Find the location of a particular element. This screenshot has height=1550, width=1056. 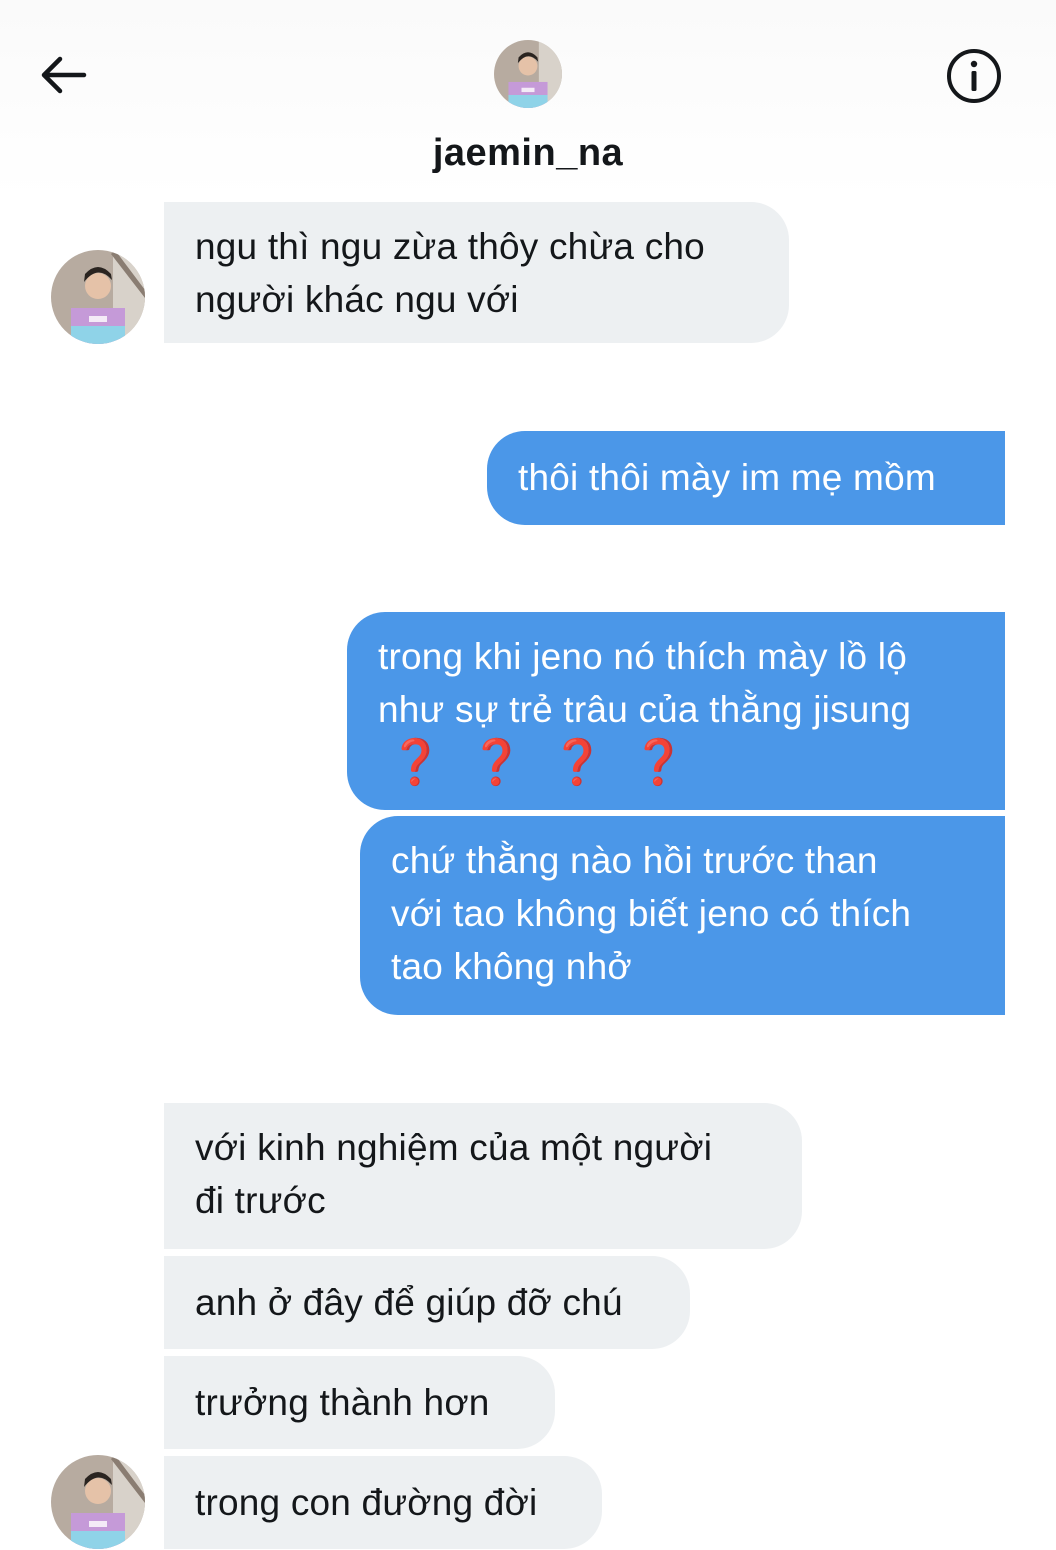

message-text: tao không nhở is located at coordinates (511, 966).